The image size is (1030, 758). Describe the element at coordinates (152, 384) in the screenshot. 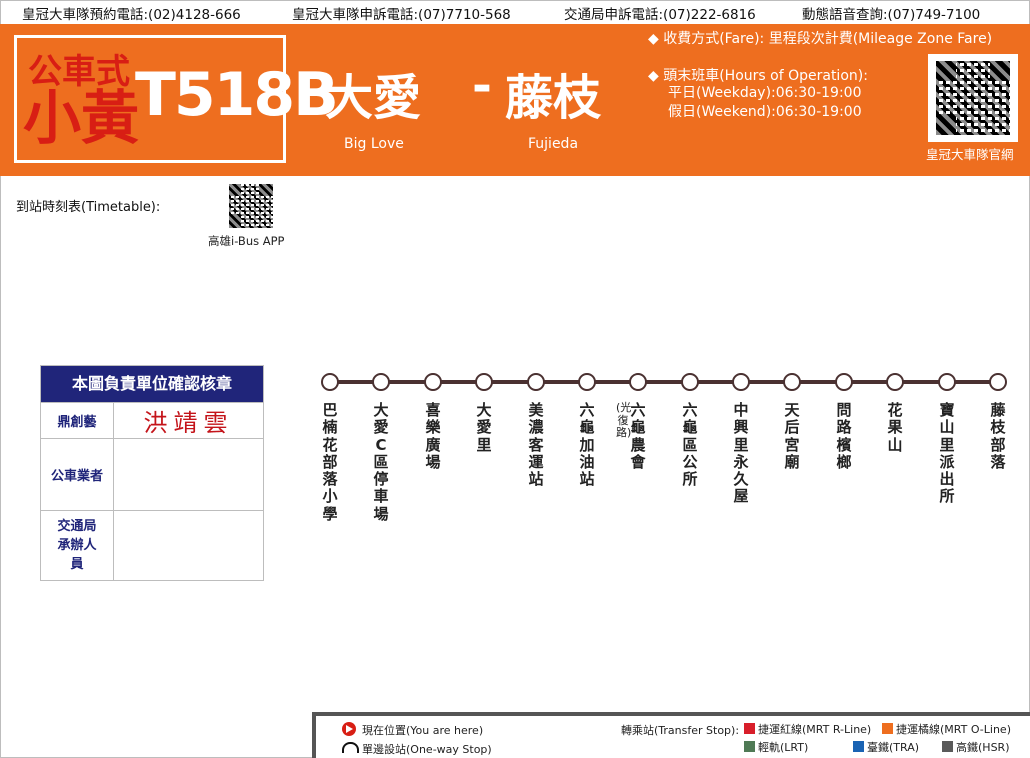

I see `approval-title: 本圖負責單位確認核章` at that location.